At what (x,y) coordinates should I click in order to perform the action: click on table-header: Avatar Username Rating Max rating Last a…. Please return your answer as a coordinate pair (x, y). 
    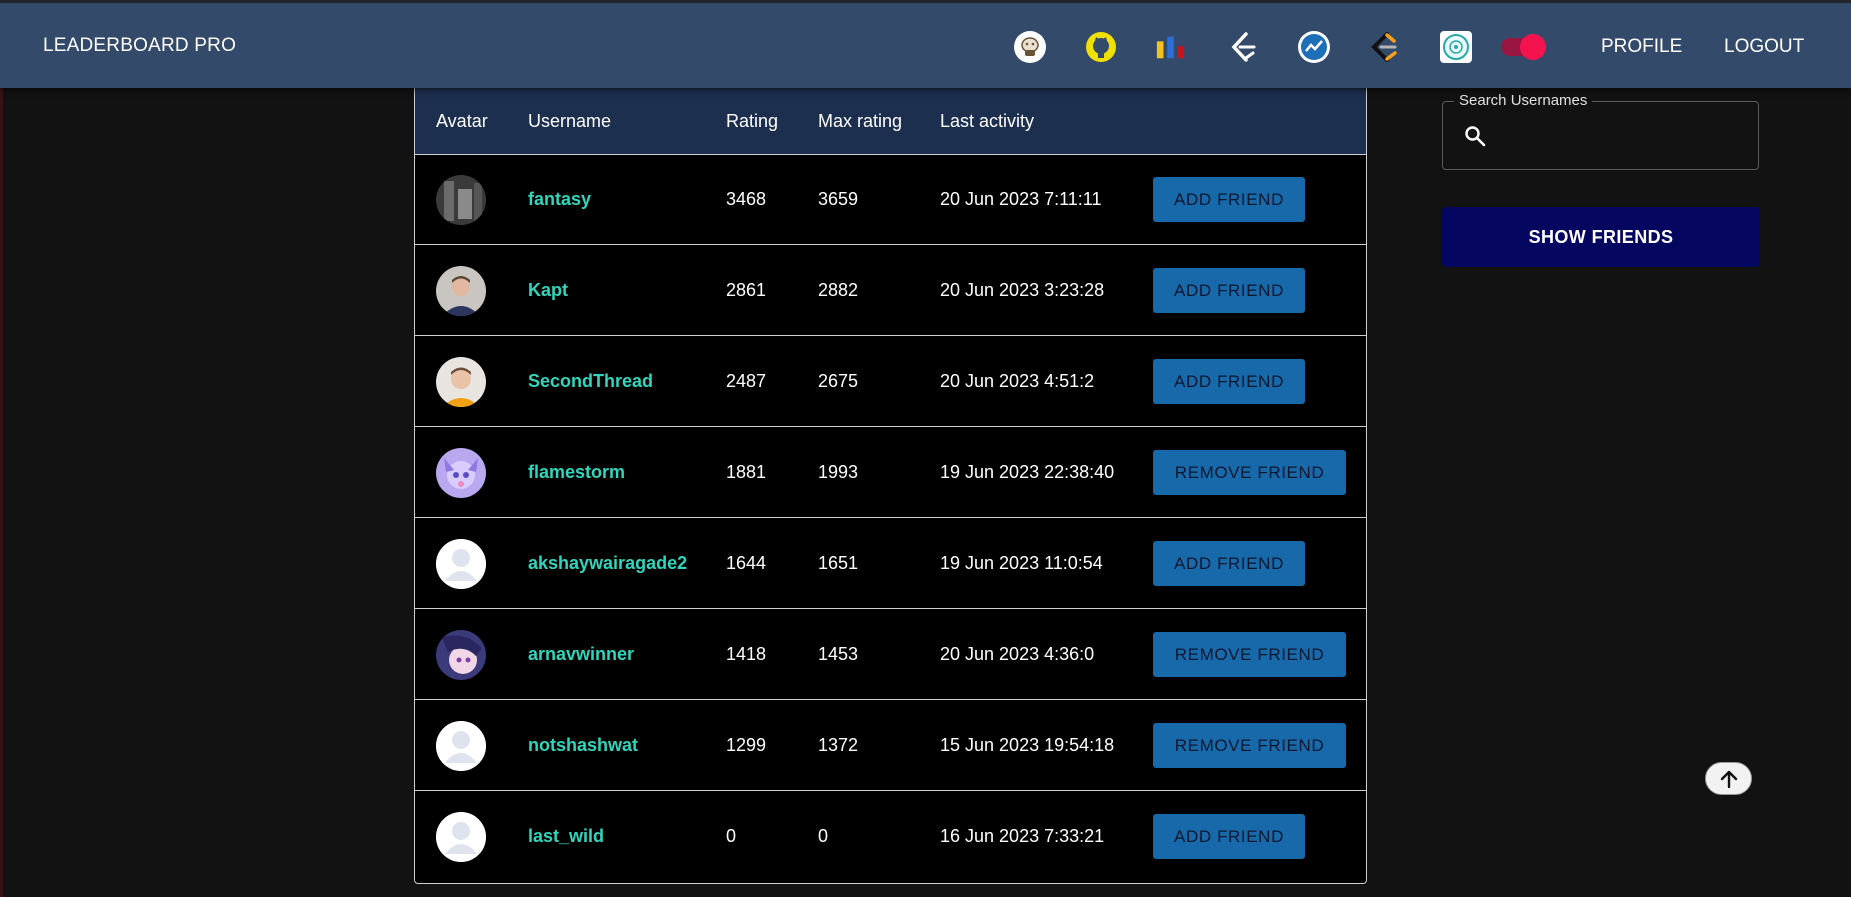
    Looking at the image, I should click on (890, 121).